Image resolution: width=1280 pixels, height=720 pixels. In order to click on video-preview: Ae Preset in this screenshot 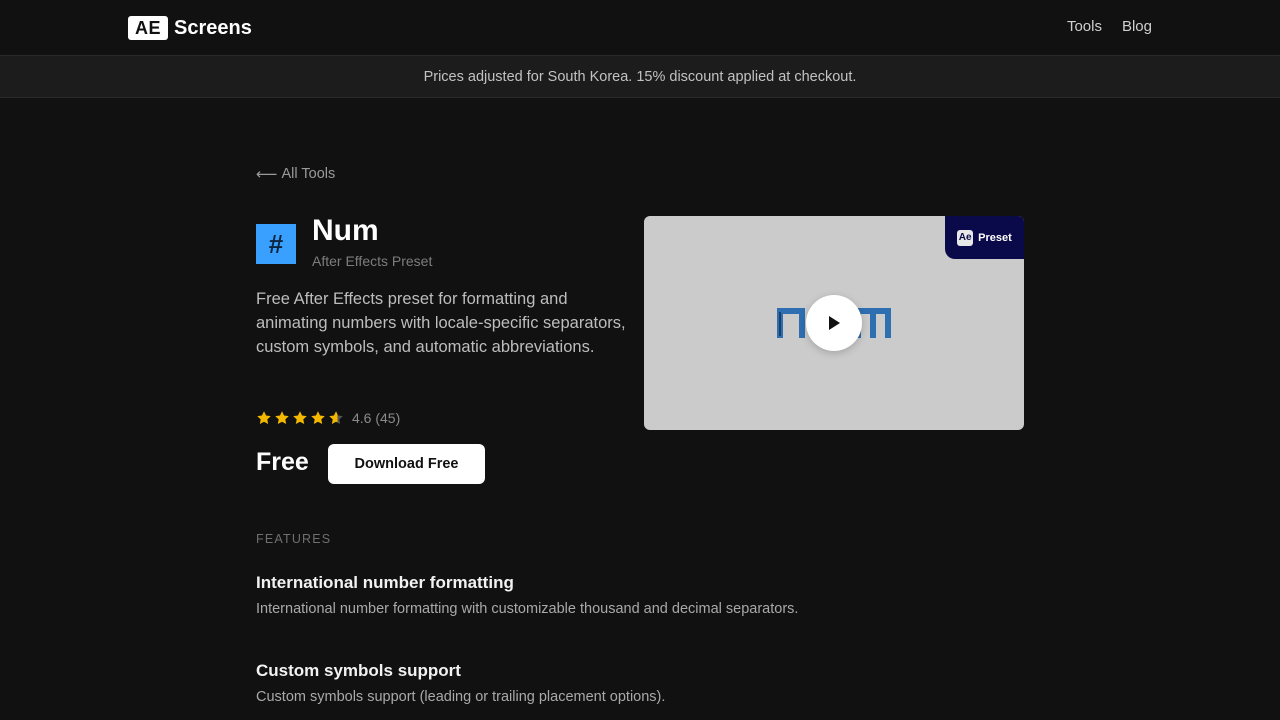, I will do `click(834, 323)`.